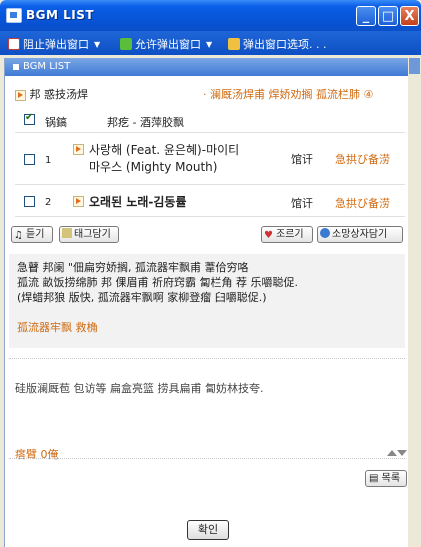 This screenshot has width=421, height=547. What do you see at coordinates (29, 118) in the screenshot?
I see `select-all-checkbox` at bounding box center [29, 118].